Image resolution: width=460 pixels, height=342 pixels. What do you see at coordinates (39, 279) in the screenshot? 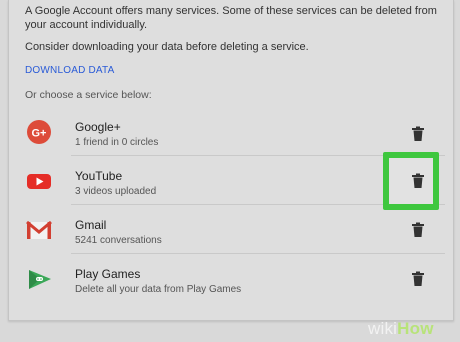
I see `play-games-icon` at bounding box center [39, 279].